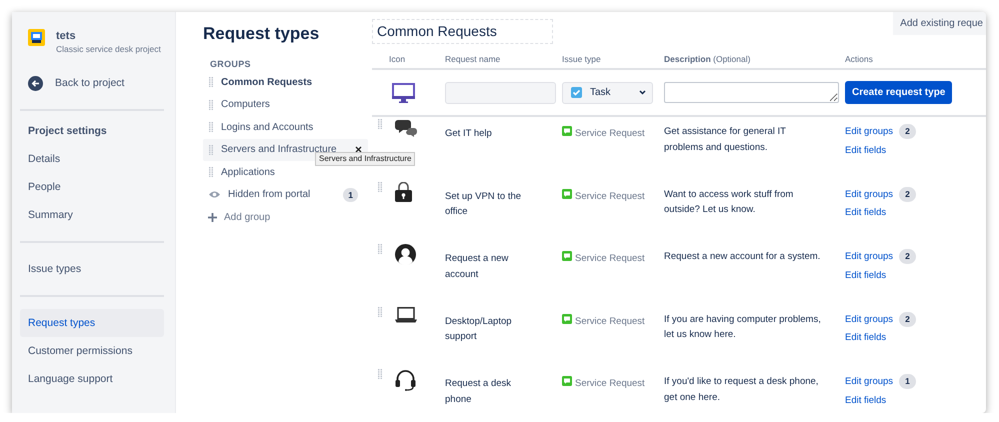 The height and width of the screenshot is (422, 999). What do you see at coordinates (707, 59) in the screenshot?
I see `column-header: Description (Optional)` at bounding box center [707, 59].